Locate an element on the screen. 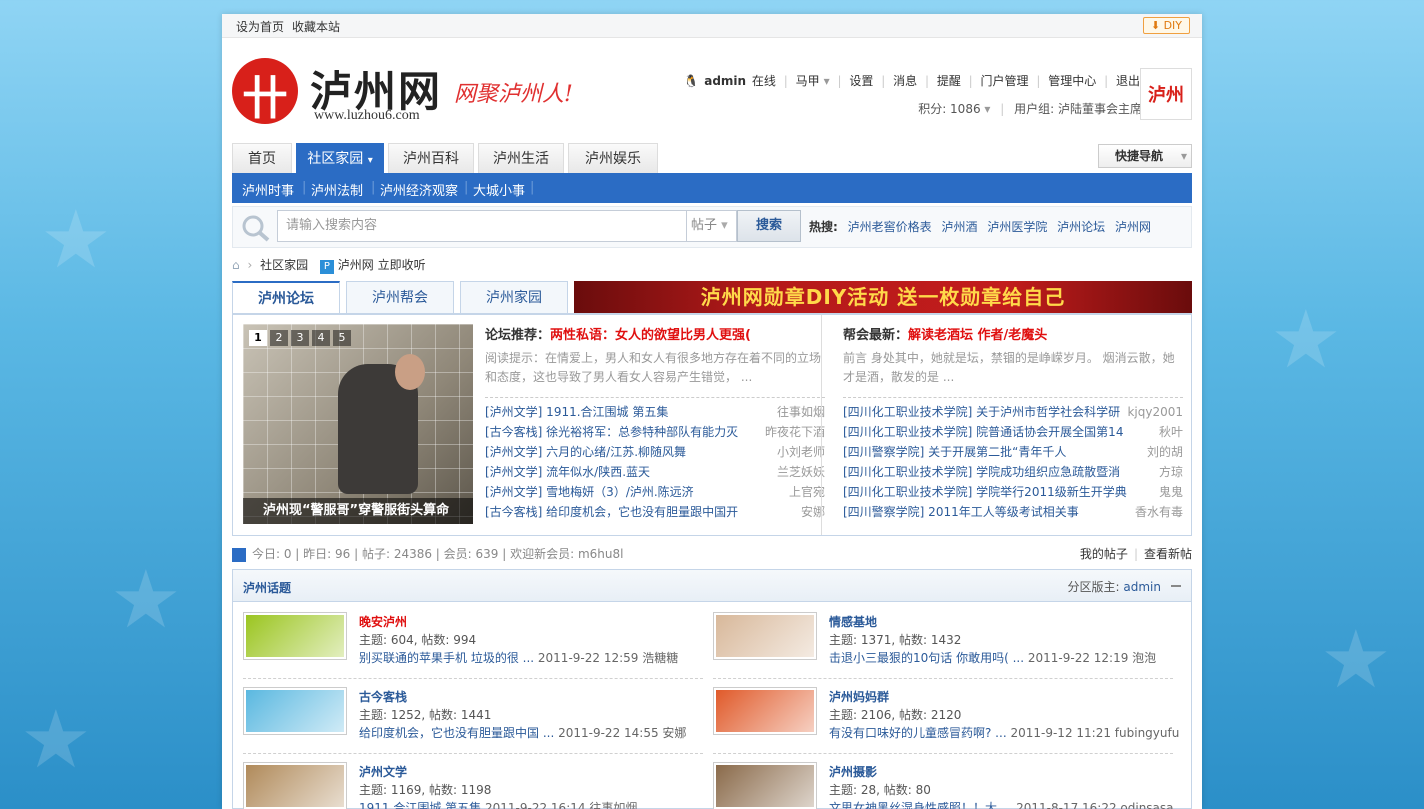 This screenshot has width=1424, height=809. tab-guild: 泸州帮会 is located at coordinates (400, 297).